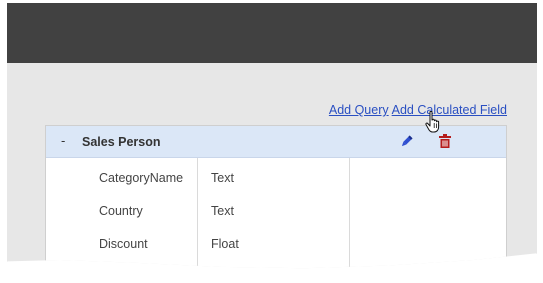 This screenshot has width=543, height=283. What do you see at coordinates (359, 110) in the screenshot?
I see `add-query-link: Add Query` at bounding box center [359, 110].